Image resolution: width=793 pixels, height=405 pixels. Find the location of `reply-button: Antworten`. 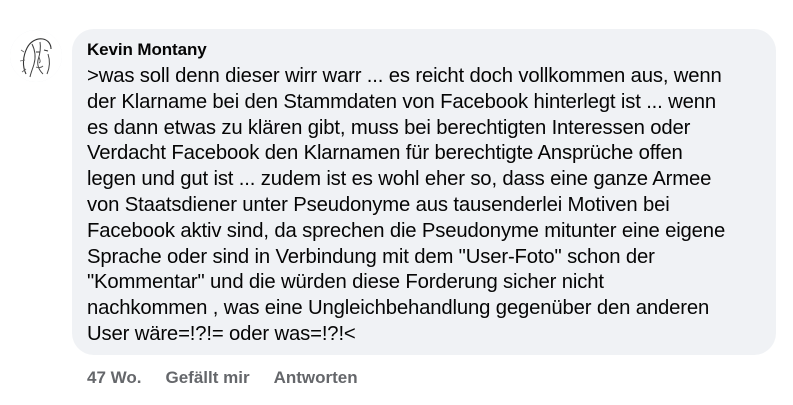

reply-button: Antworten is located at coordinates (316, 378).